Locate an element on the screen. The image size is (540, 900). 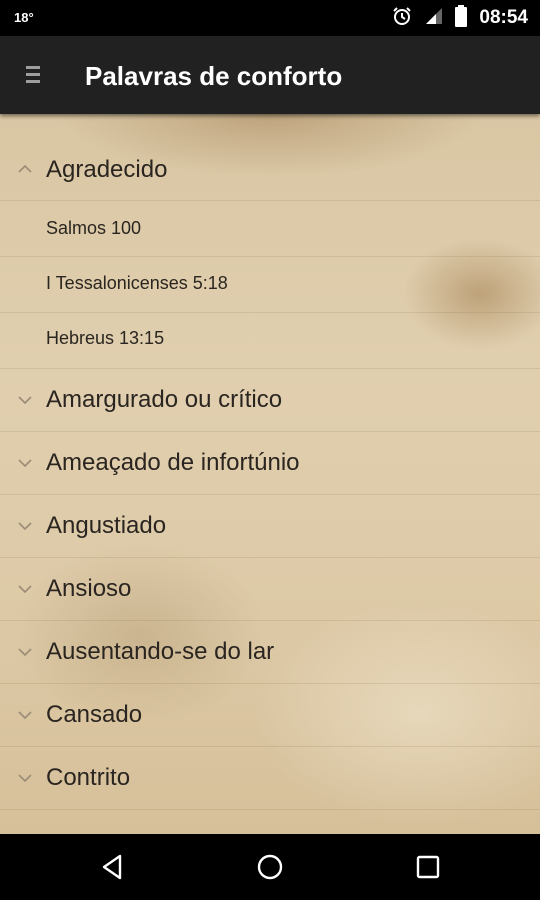
list-group-ausentando: Ausentando-se do lar is located at coordinates (270, 652).